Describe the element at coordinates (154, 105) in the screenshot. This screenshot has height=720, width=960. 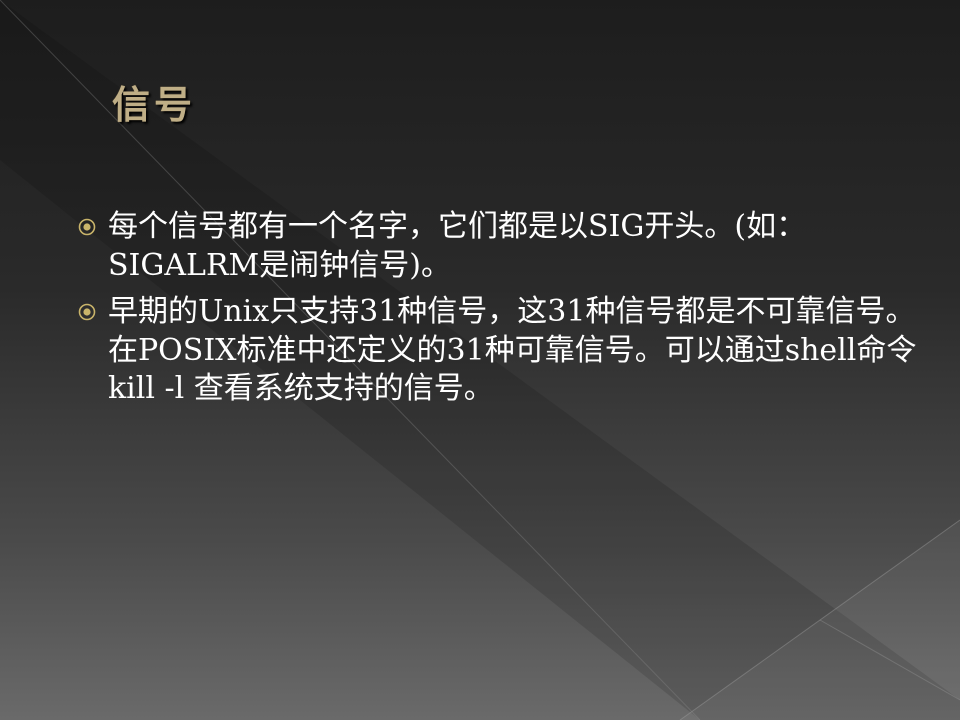
I see `slide-title: 信号` at that location.